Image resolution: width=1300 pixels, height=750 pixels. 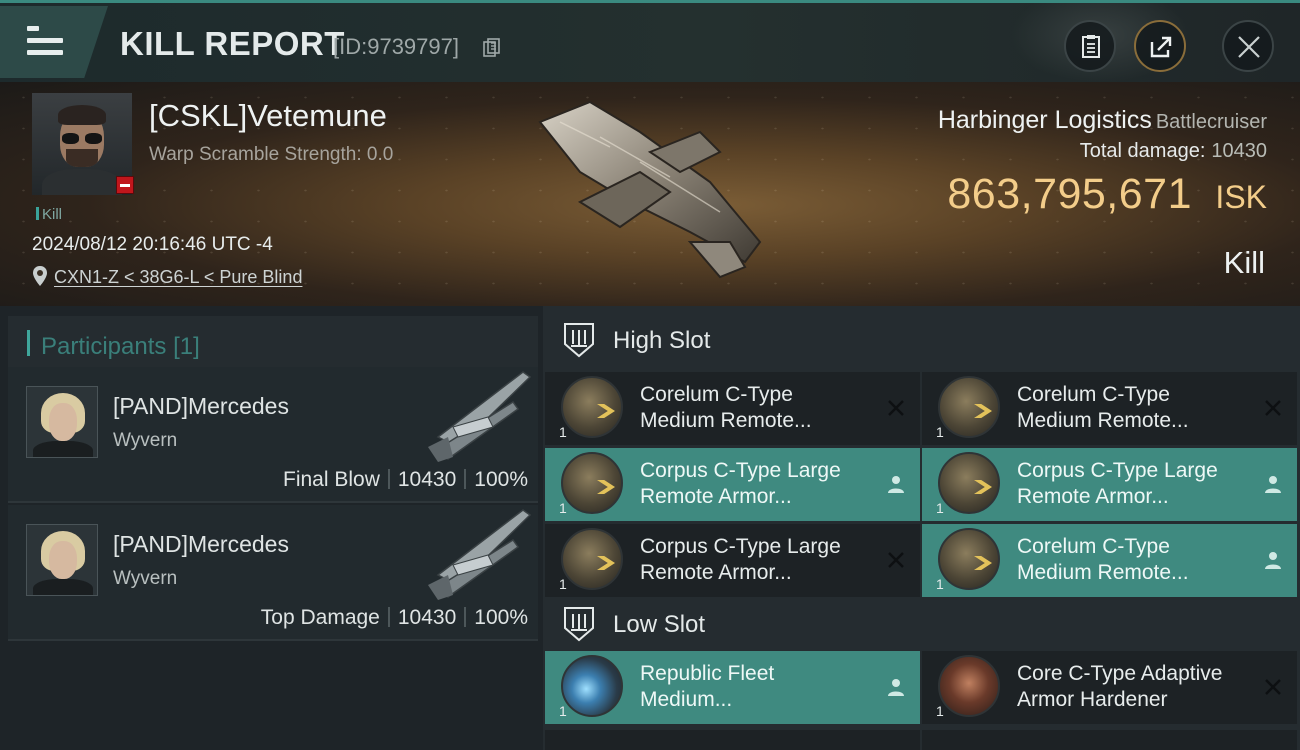 I want to click on participant-percent: 100%, so click(x=501, y=479).